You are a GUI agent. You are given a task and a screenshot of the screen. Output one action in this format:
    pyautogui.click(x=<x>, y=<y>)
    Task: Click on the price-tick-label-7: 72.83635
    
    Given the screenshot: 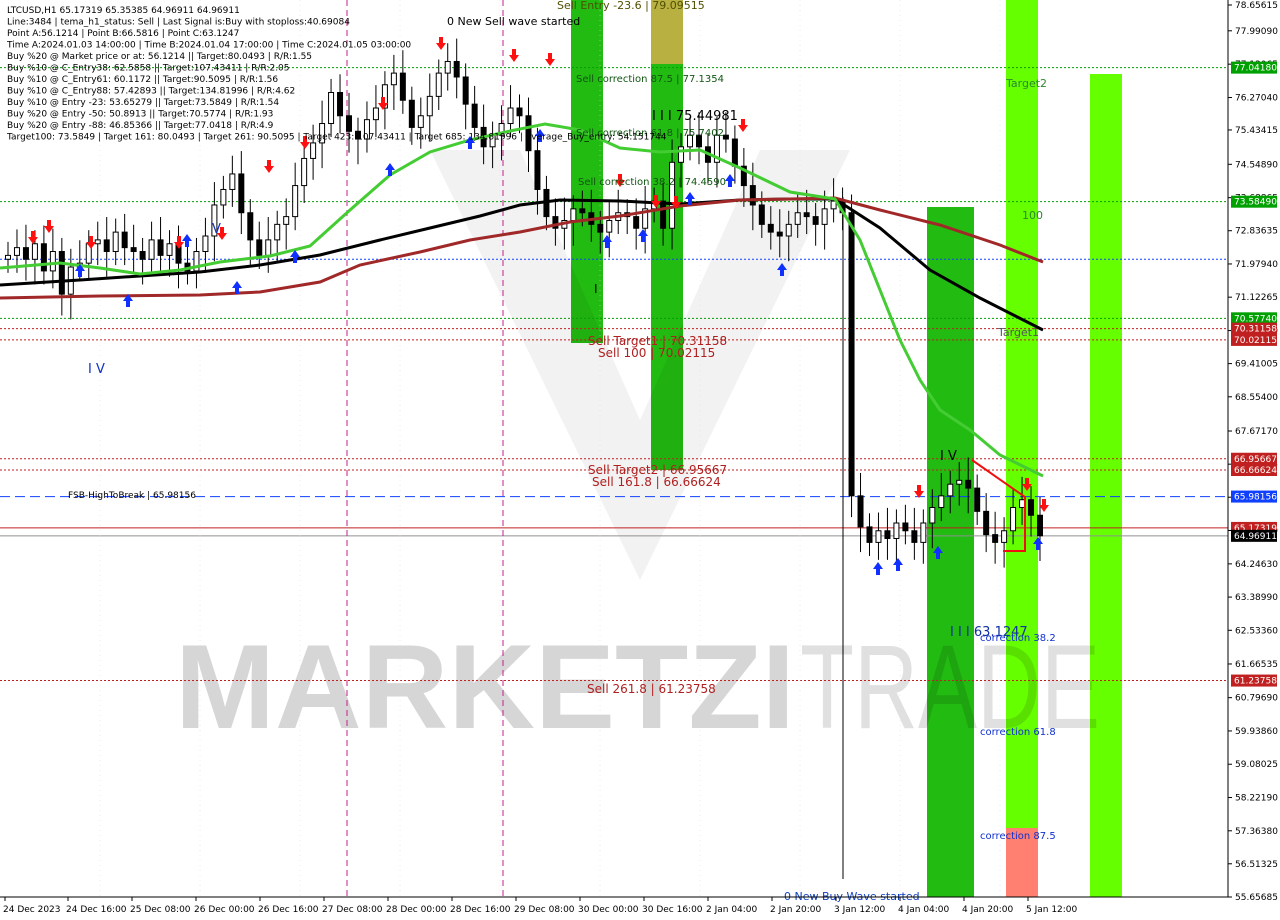 What is the action you would take?
    pyautogui.click(x=1256, y=232)
    